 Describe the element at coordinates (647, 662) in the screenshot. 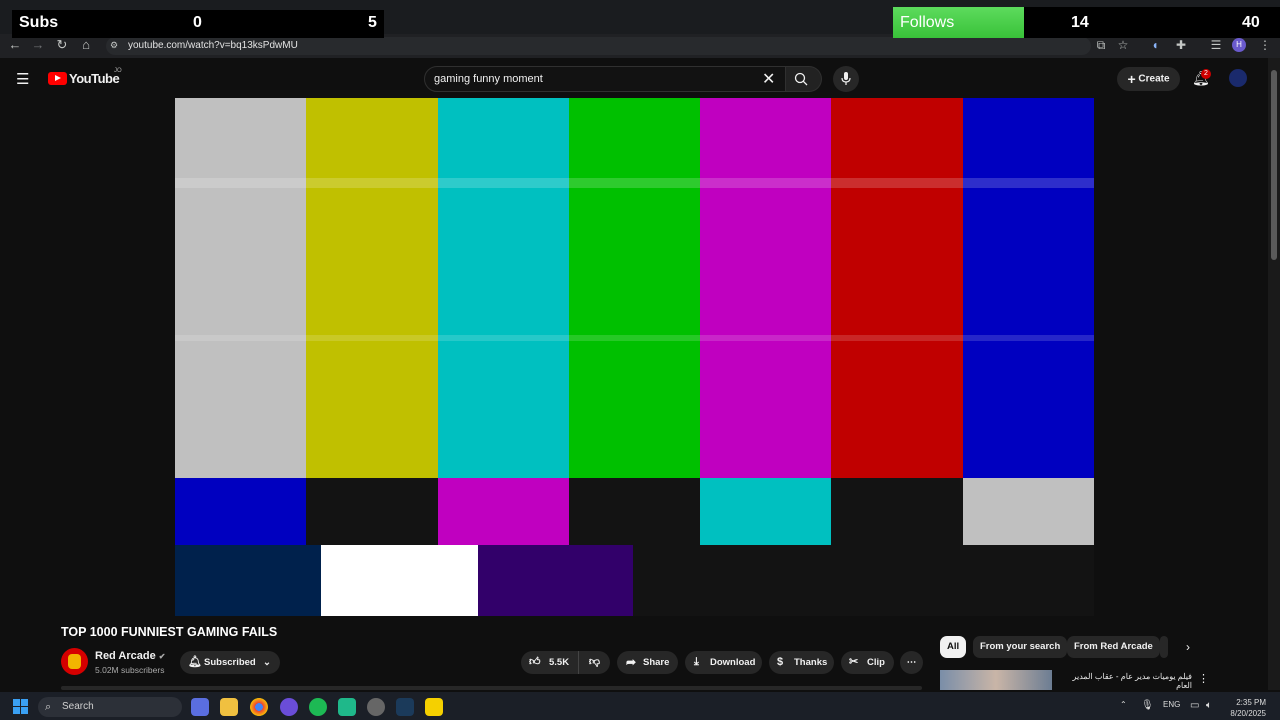

I see `share-button: ➦ Share` at that location.